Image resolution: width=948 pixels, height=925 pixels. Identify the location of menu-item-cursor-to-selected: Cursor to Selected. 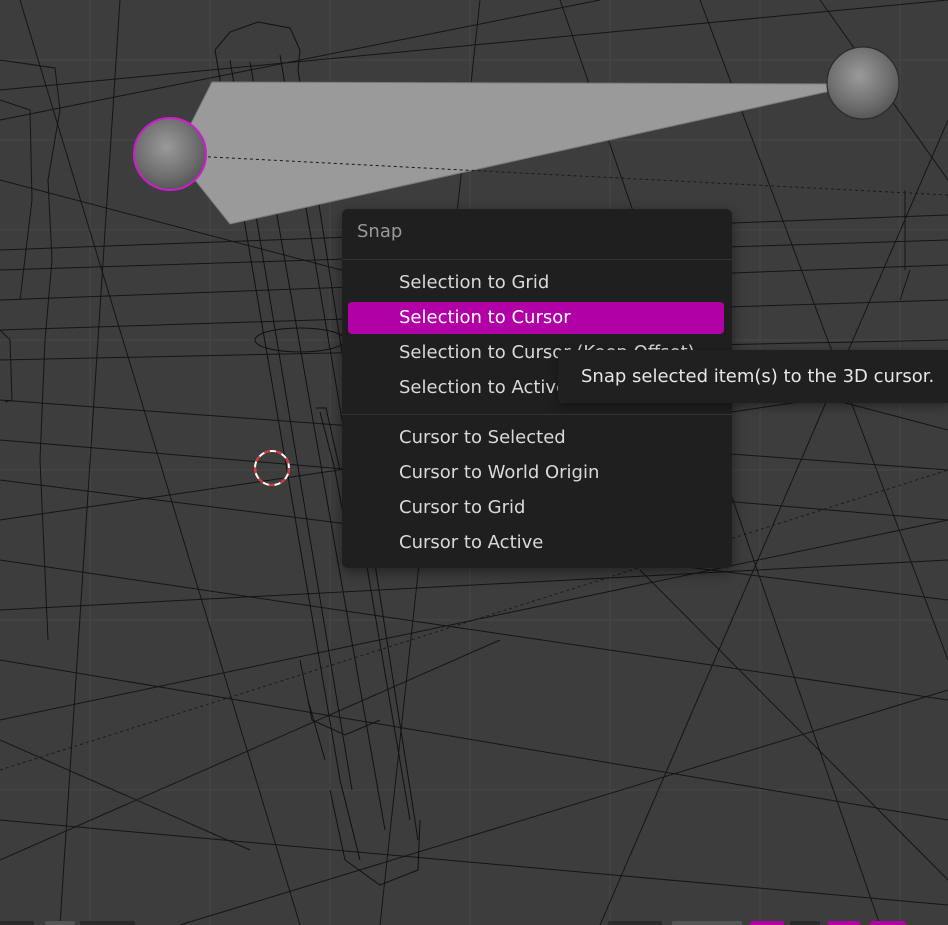
(536, 438).